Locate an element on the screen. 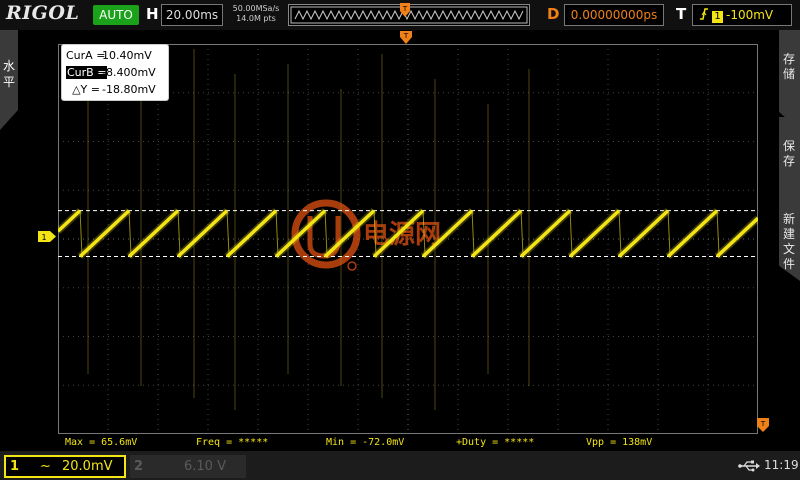  right-menu-save-label: 保存 is located at coordinates (788, 153).